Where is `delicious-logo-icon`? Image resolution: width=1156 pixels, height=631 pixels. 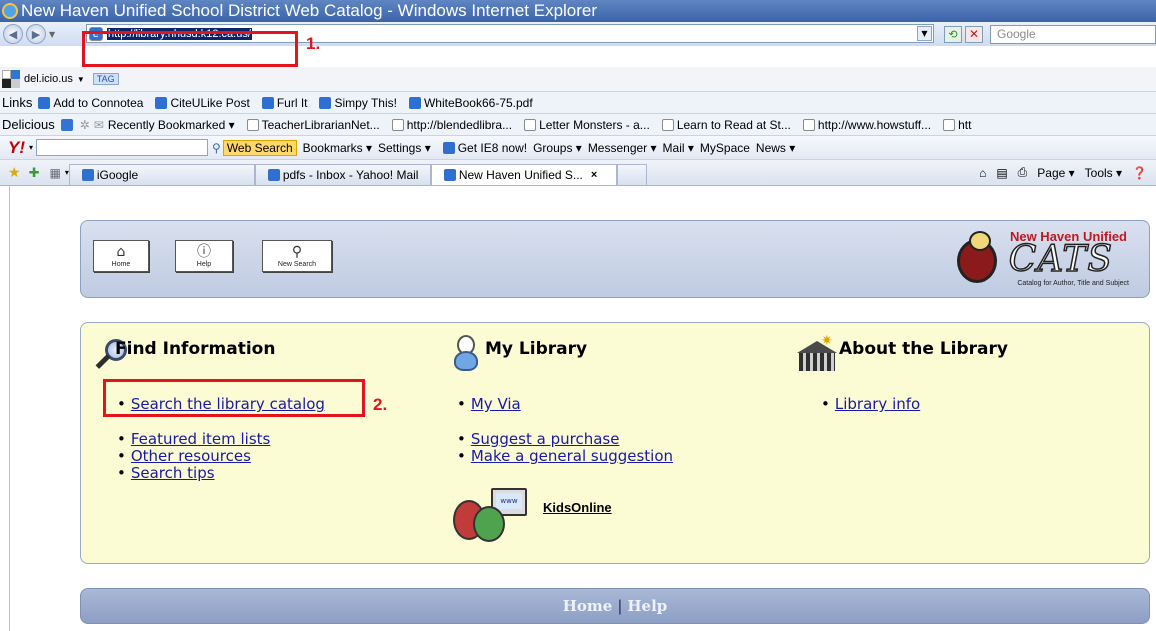
delicious-logo-icon is located at coordinates (11, 79).